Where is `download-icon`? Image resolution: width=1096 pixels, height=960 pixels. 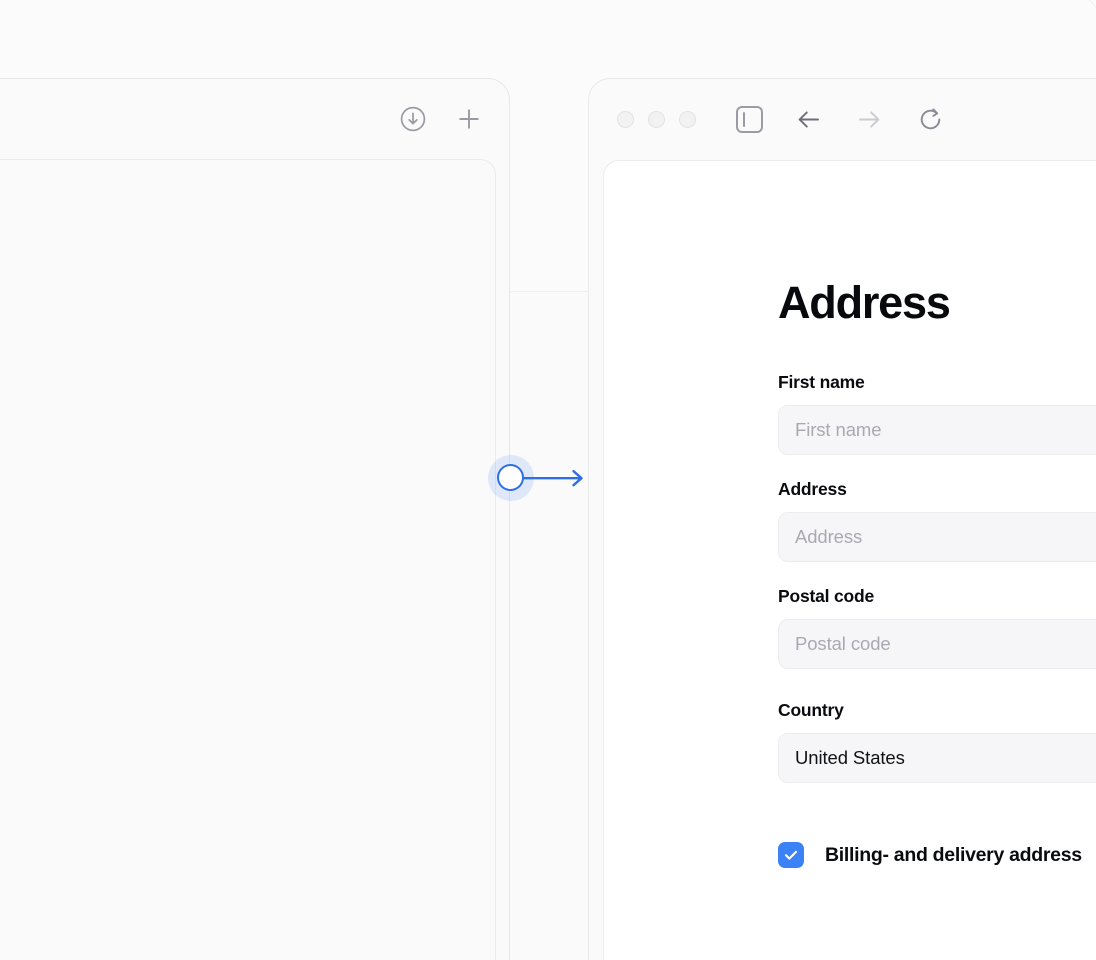 download-icon is located at coordinates (413, 119).